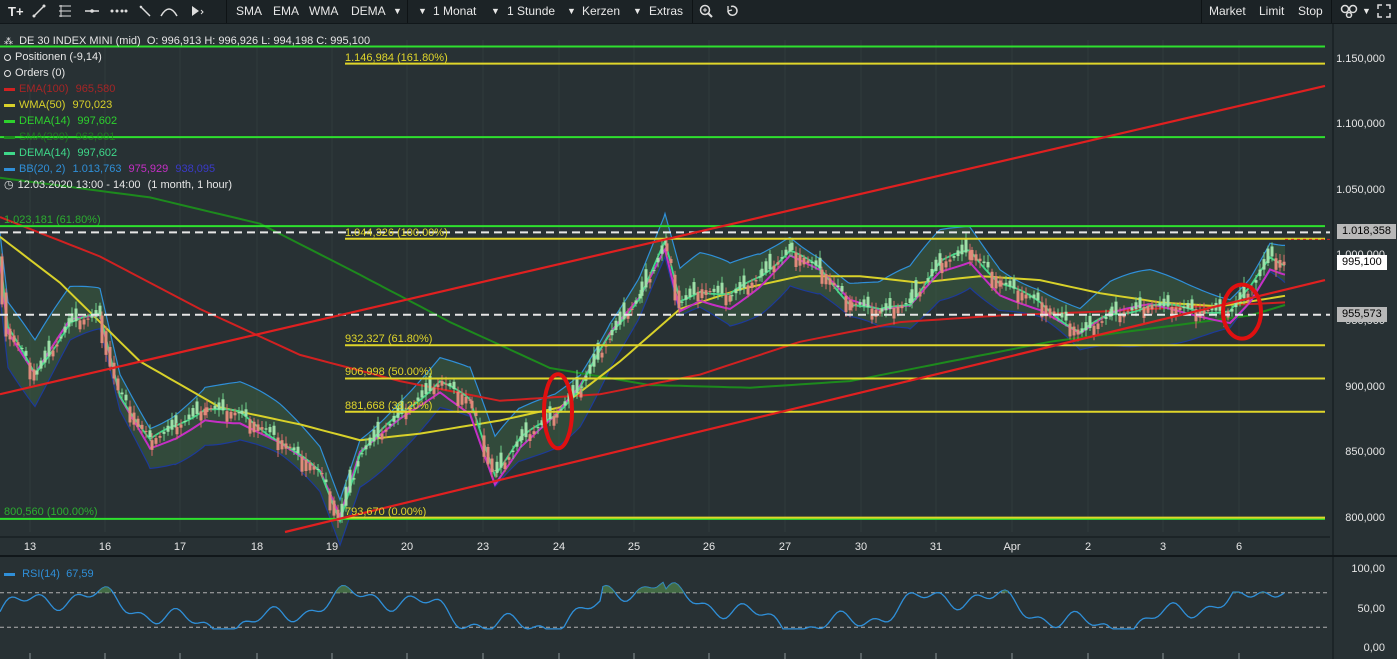  What do you see at coordinates (397, 11) in the screenshot?
I see `indicator-dropdown-icon: ▼` at bounding box center [397, 11].